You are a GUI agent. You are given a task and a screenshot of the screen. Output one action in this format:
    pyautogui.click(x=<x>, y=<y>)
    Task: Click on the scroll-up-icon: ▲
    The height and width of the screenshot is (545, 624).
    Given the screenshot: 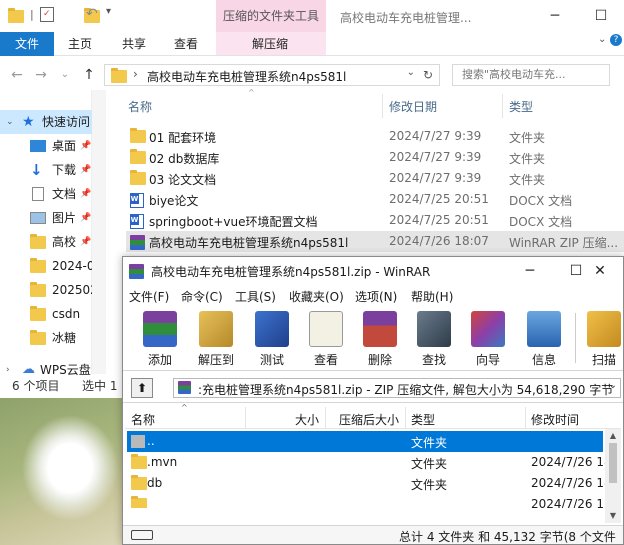 What is the action you would take?
    pyautogui.click(x=613, y=435)
    